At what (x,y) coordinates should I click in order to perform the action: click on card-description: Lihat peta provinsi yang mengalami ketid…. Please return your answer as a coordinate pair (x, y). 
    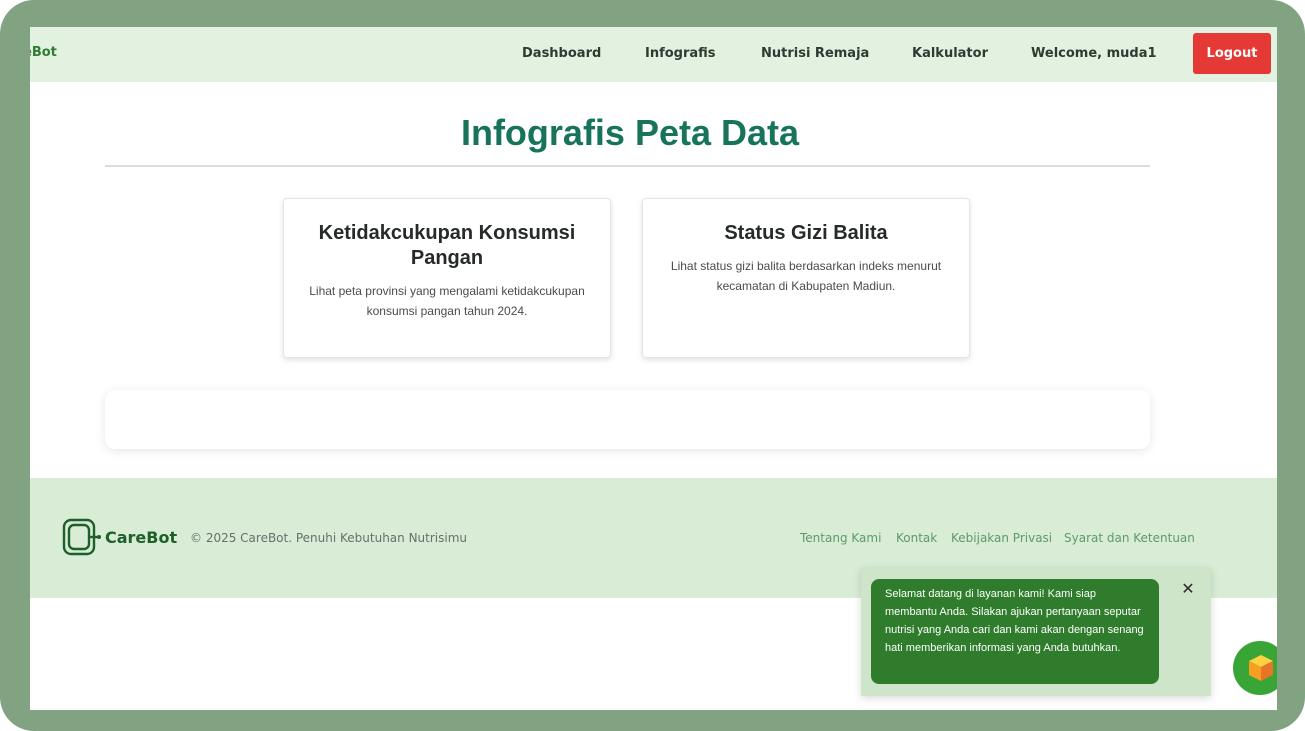
    Looking at the image, I should click on (447, 301).